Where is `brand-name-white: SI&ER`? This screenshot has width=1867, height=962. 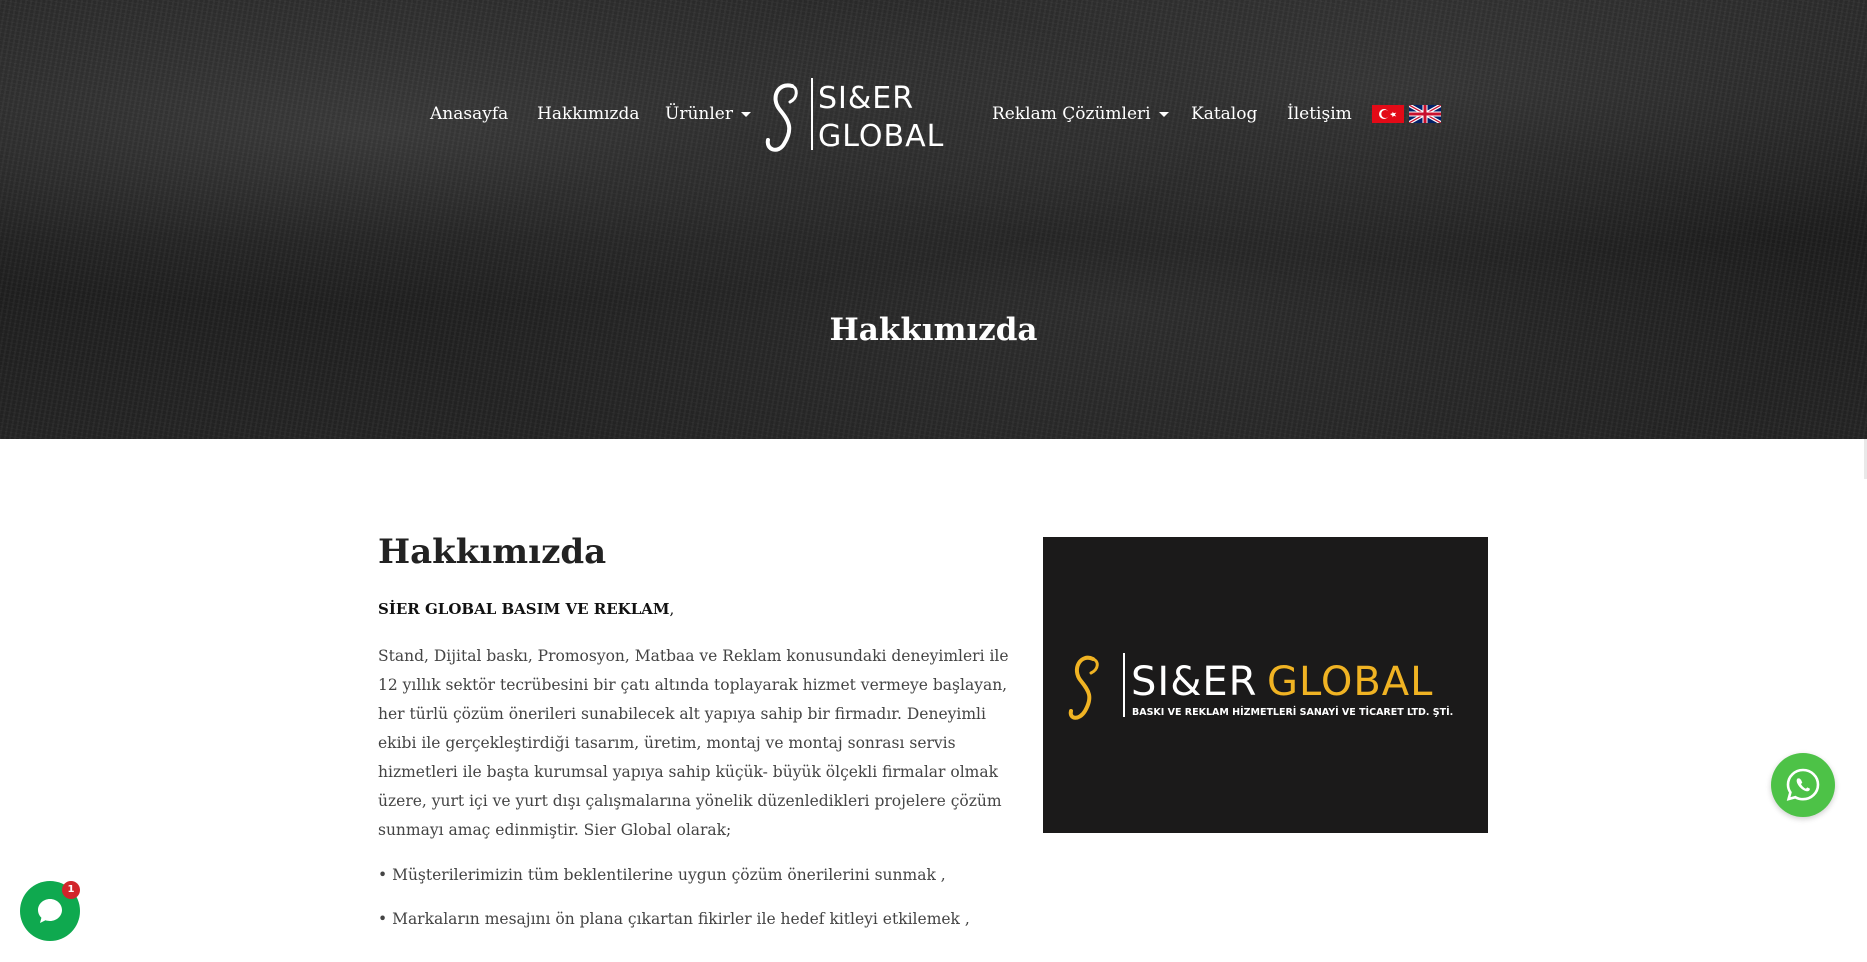
brand-name-white: SI&ER is located at coordinates (1194, 682).